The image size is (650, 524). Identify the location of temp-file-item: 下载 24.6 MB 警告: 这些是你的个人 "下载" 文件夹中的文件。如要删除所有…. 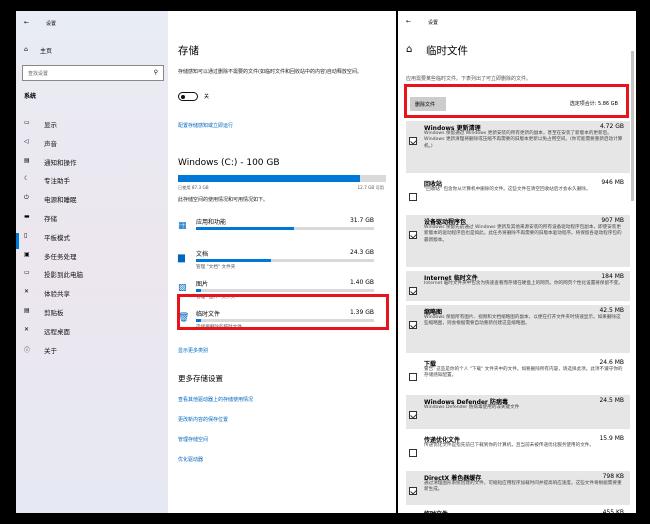
(518, 374).